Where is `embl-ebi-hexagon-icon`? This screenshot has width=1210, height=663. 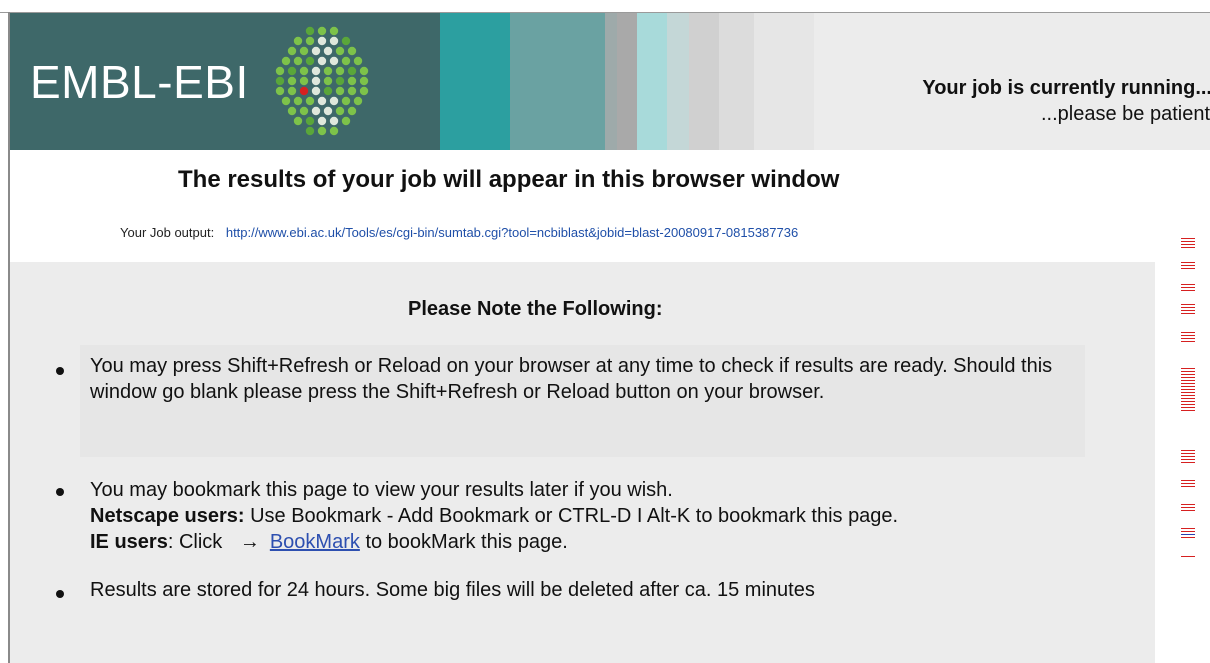
embl-ebi-hexagon-icon is located at coordinates (322, 81).